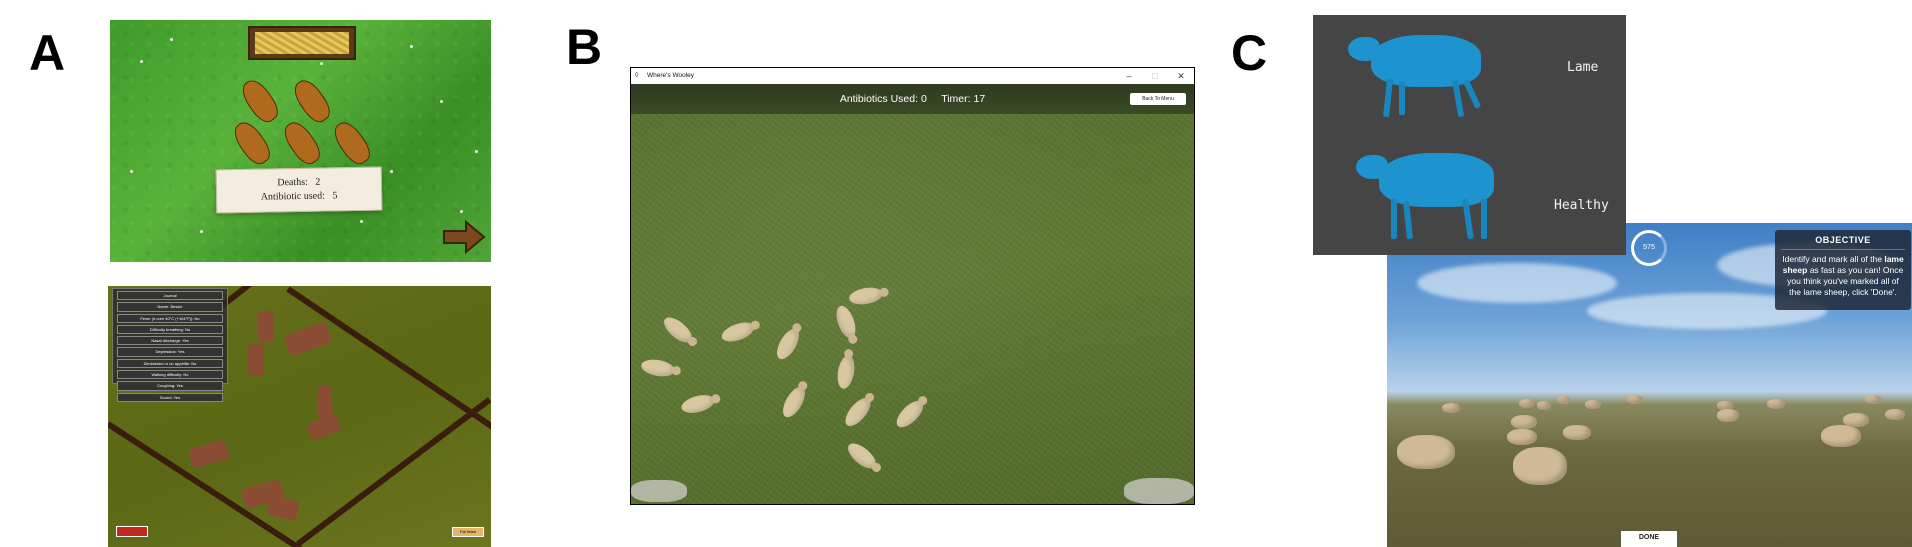  Describe the element at coordinates (670, 75) in the screenshot. I see `window-title: Where's Wooley` at that location.